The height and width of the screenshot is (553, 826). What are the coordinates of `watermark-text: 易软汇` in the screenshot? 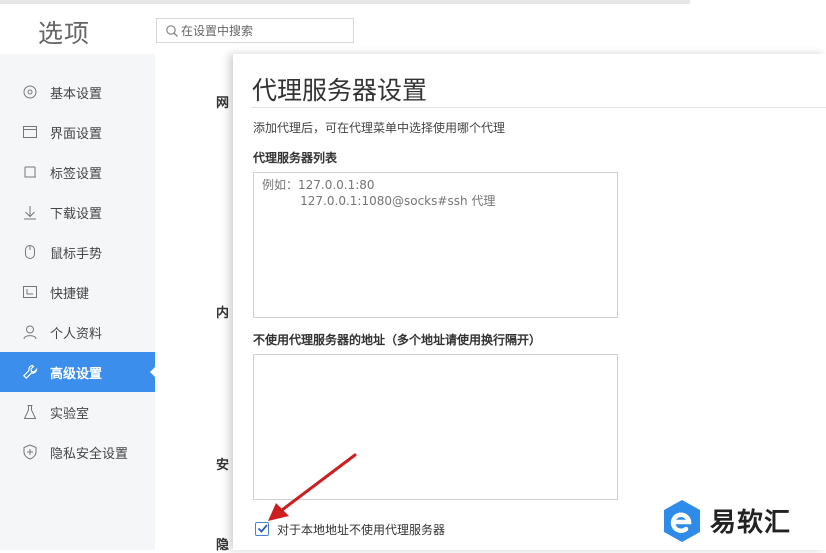 It's located at (751, 523).